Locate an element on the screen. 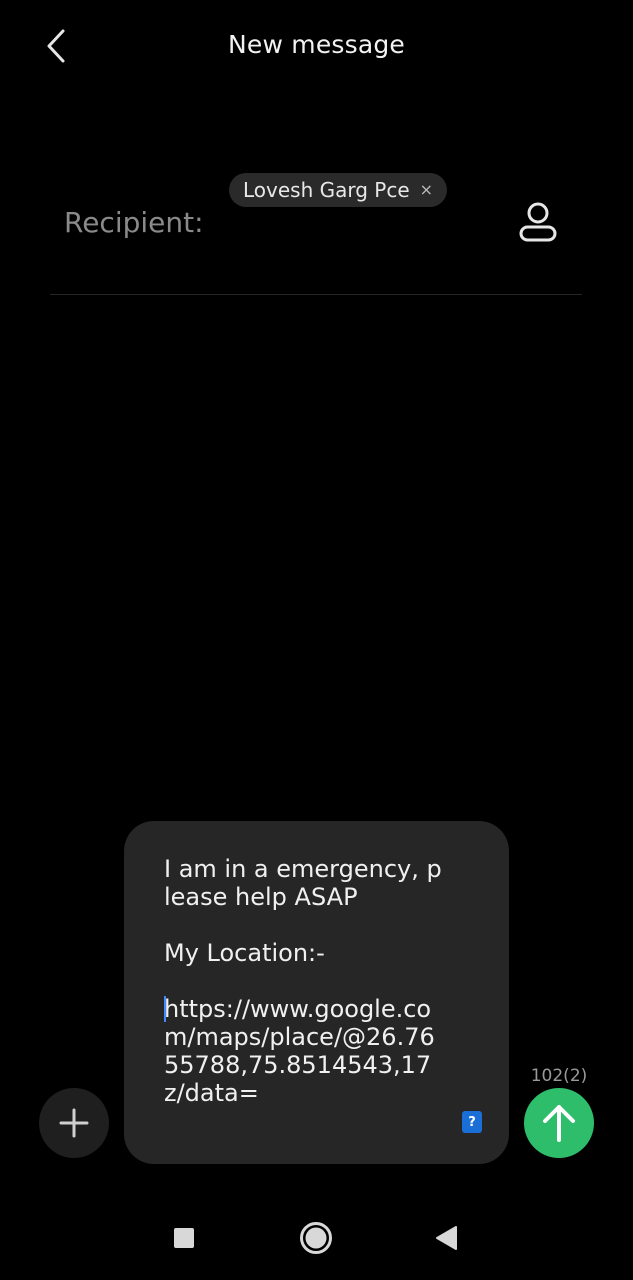 Image resolution: width=633 pixels, height=1280 pixels. plus-icon is located at coordinates (74, 1123).